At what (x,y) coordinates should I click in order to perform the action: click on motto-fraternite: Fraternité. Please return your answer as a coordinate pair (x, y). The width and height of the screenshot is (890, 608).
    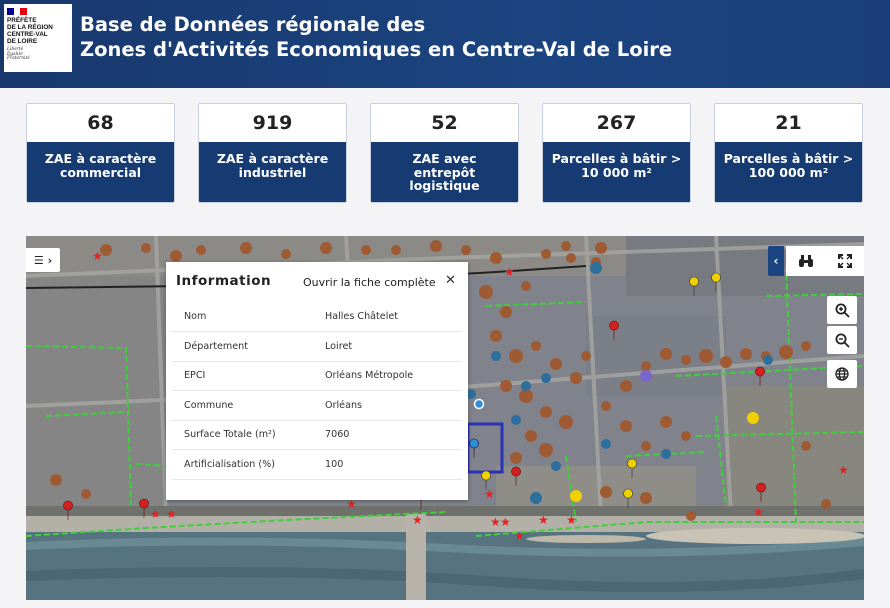
    Looking at the image, I should click on (18, 59).